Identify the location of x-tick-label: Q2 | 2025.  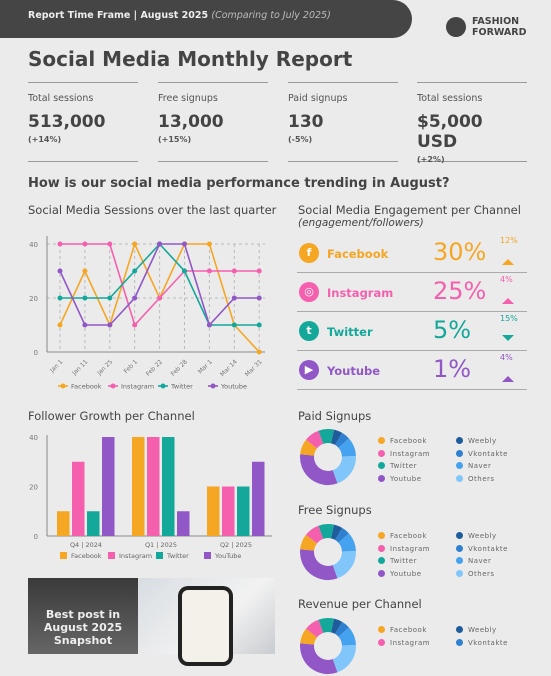
(236, 545).